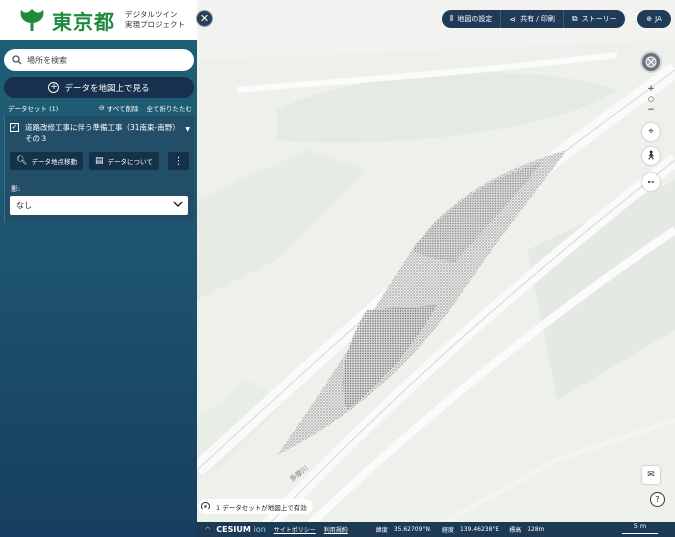 The width and height of the screenshot is (675, 537). Describe the element at coordinates (536, 529) in the screenshot. I see `elevation-value: 128m` at that location.